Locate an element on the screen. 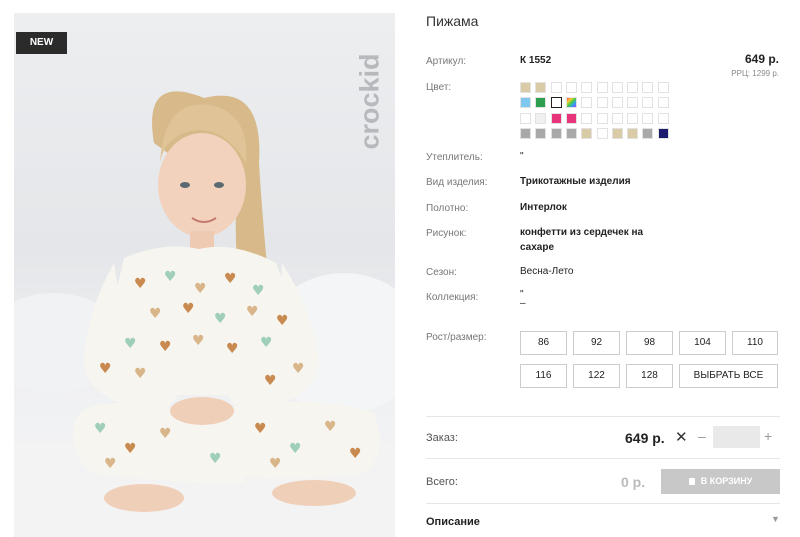  select-all-sizes-button: ВЫБРАТЬ ВСЕ is located at coordinates (728, 376).